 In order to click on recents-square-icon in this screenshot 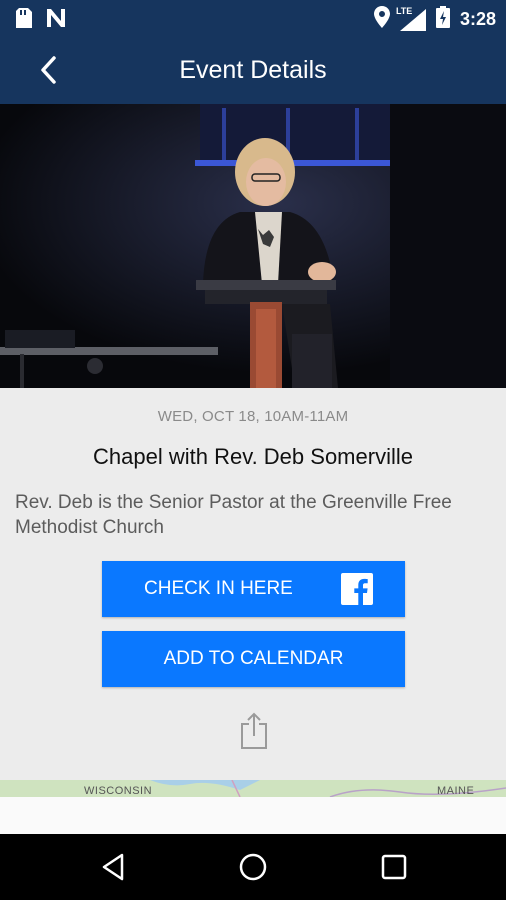, I will do `click(394, 867)`.